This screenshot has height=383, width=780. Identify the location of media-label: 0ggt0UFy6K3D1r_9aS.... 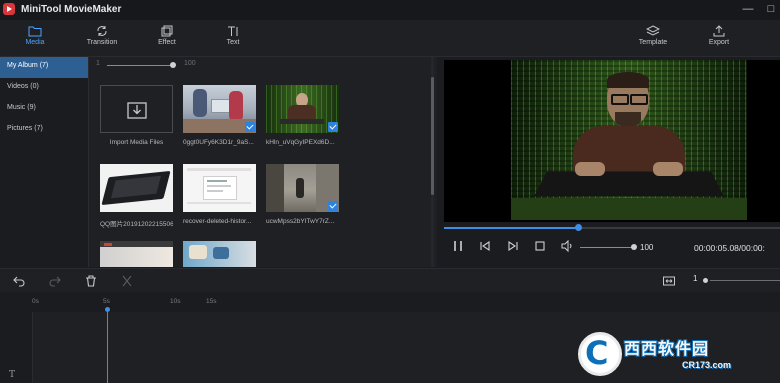
(218, 142).